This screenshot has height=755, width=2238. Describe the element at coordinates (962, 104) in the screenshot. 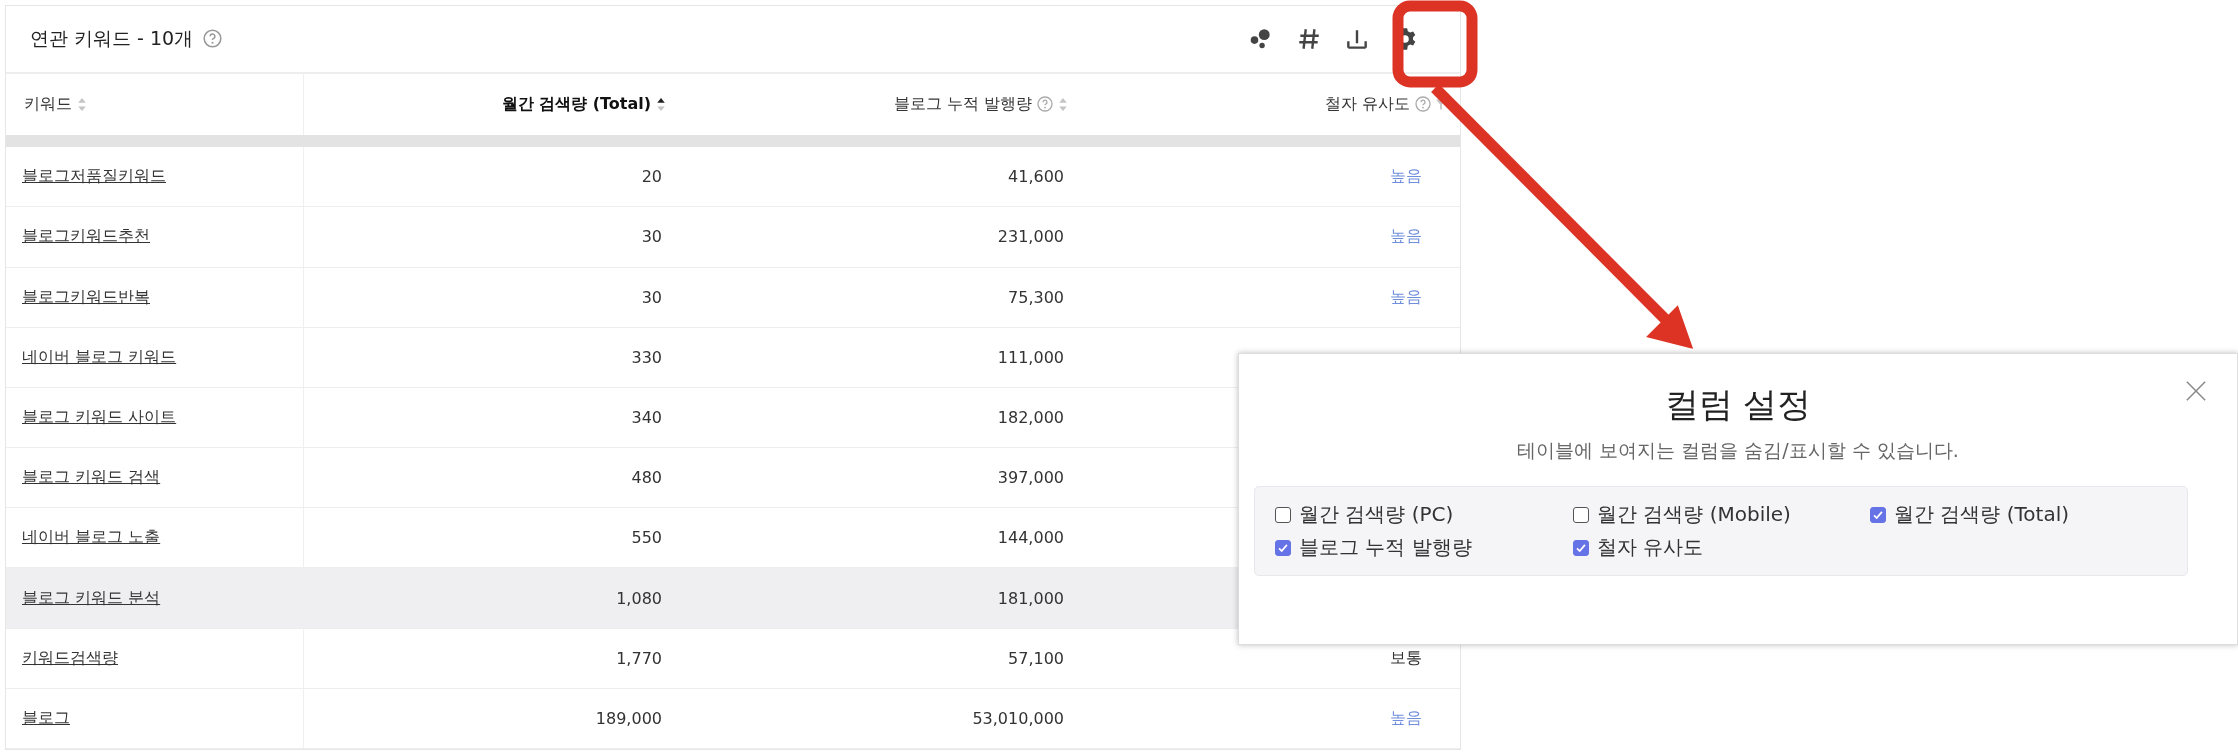

I see `column-header: 블로그 누적 발행량` at that location.